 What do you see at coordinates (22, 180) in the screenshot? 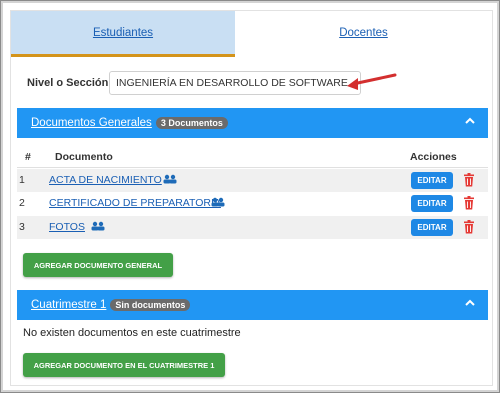
I see `row-number: 1` at bounding box center [22, 180].